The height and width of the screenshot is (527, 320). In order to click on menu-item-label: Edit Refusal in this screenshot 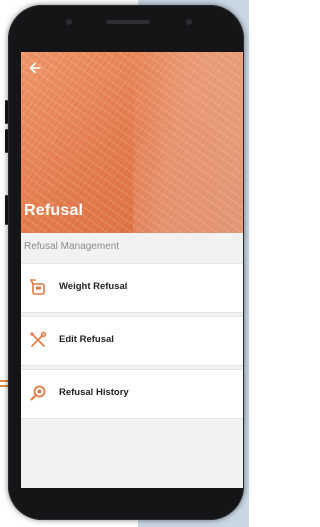, I will do `click(86, 339)`.